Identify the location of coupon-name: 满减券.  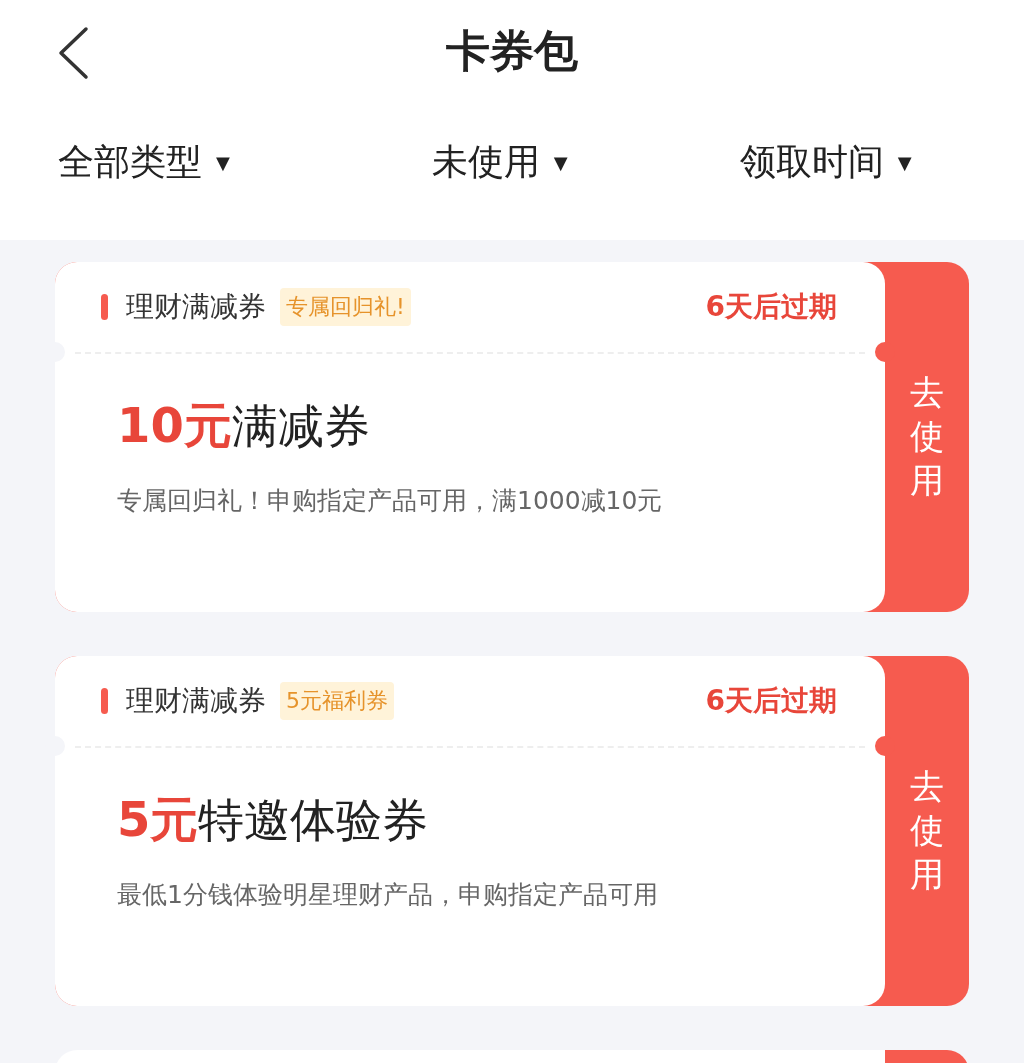
(300, 426).